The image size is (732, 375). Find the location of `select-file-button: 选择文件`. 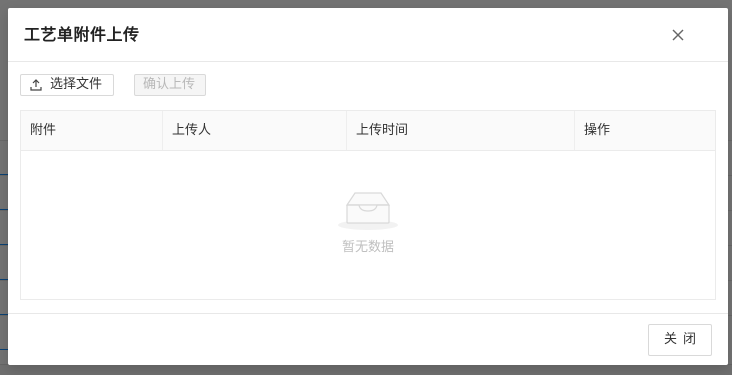

select-file-button: 选择文件 is located at coordinates (67, 85).